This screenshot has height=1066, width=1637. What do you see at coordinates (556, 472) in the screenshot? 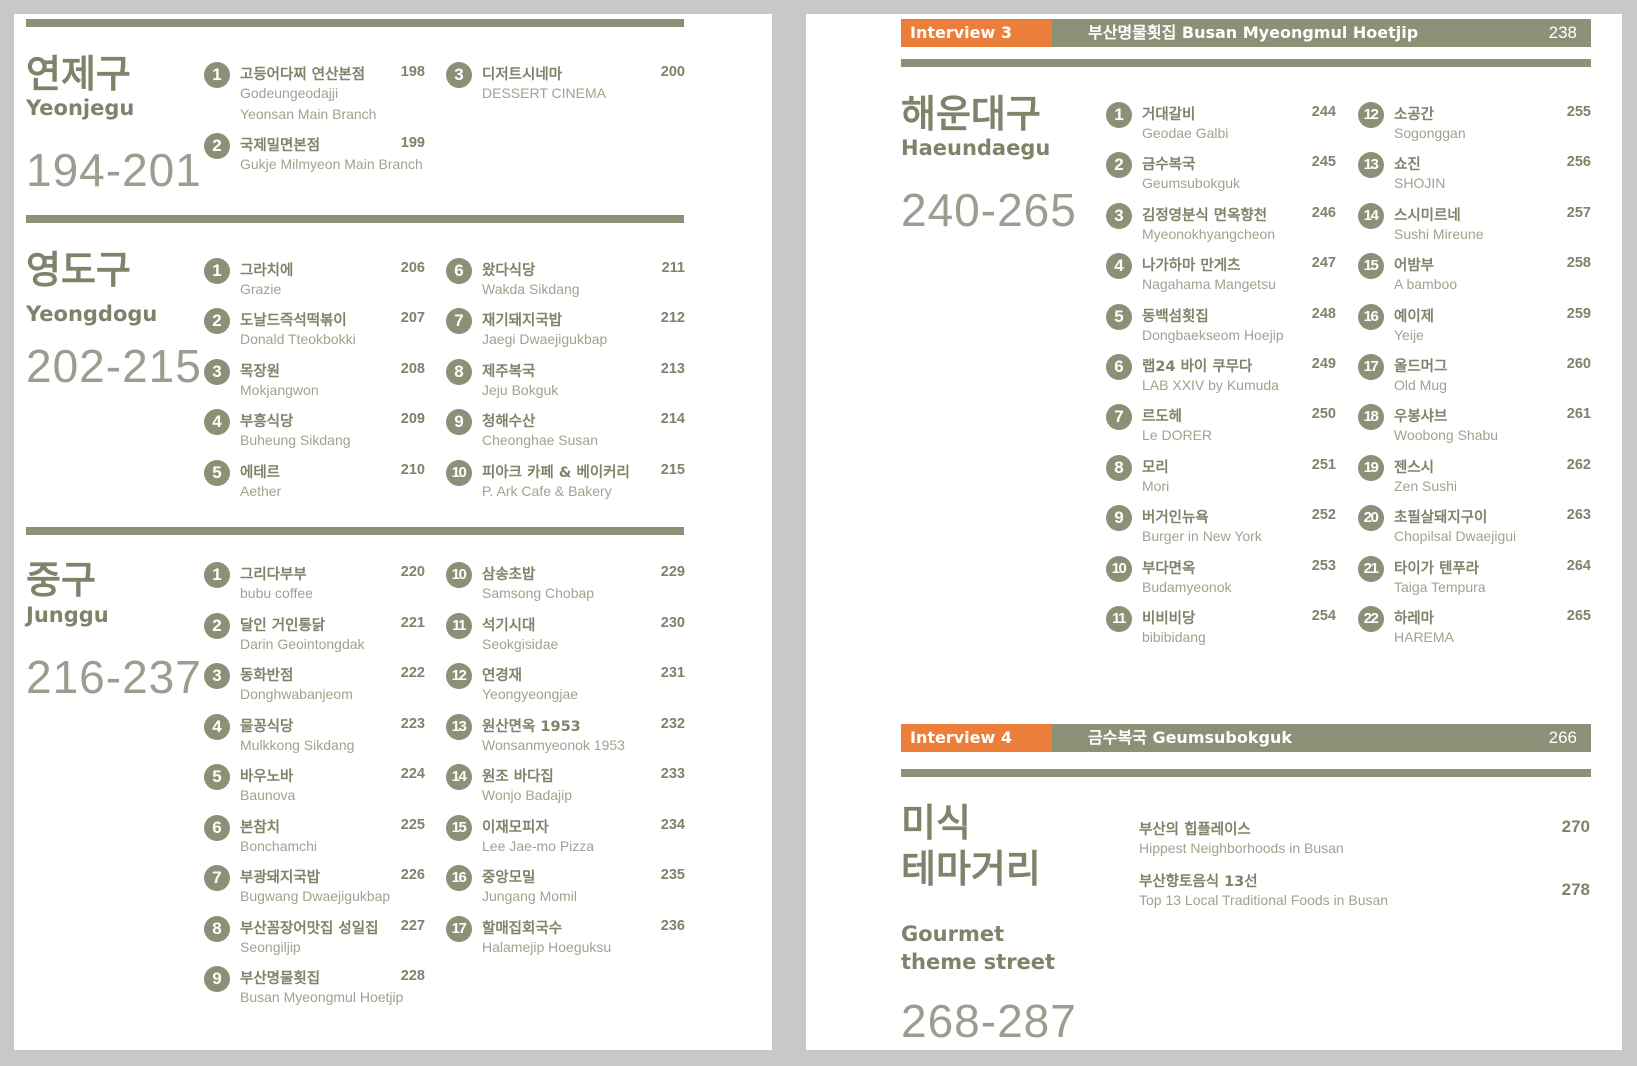
I see `item-name-ko: 피아크 카페 & 베이커리` at bounding box center [556, 472].